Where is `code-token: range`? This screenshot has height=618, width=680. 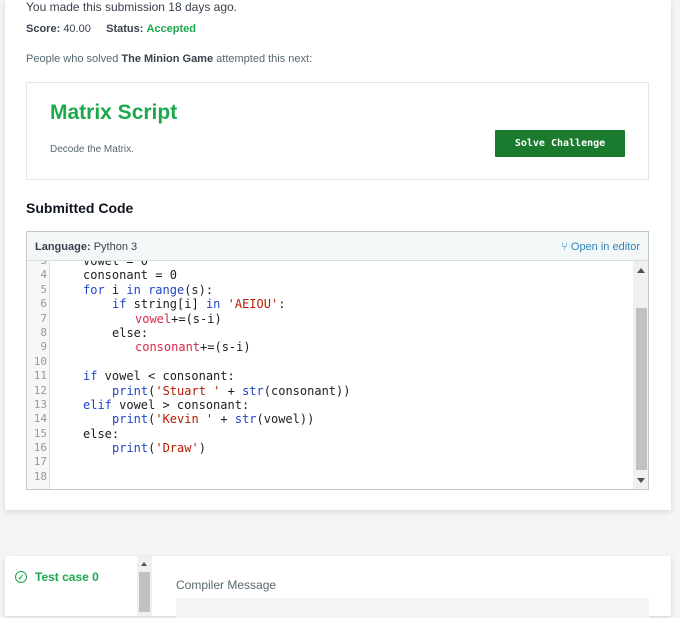 code-token: range is located at coordinates (166, 289).